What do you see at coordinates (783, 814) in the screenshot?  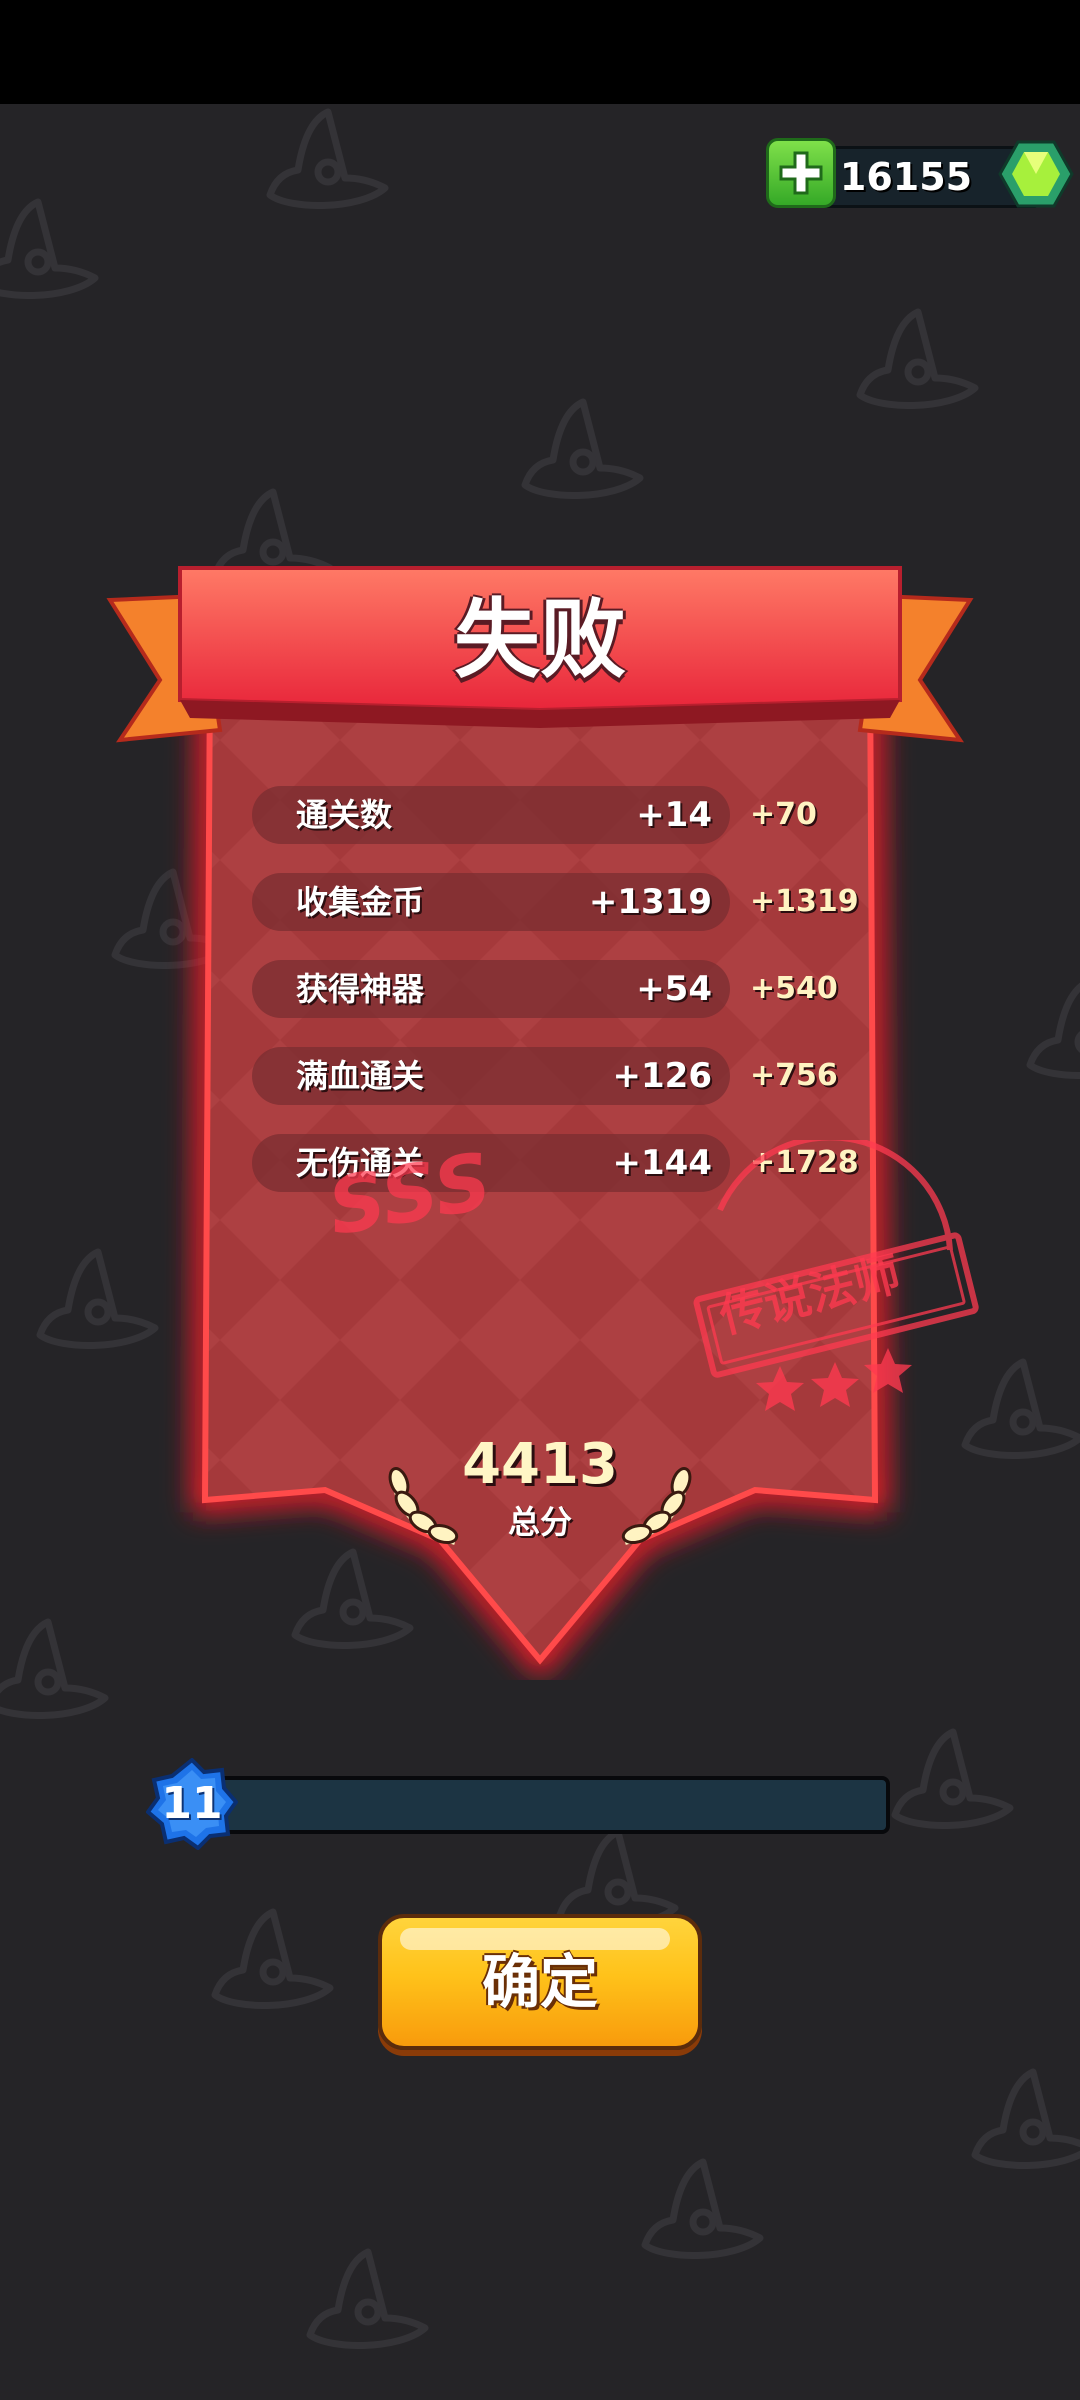 I see `stat-points: +70` at bounding box center [783, 814].